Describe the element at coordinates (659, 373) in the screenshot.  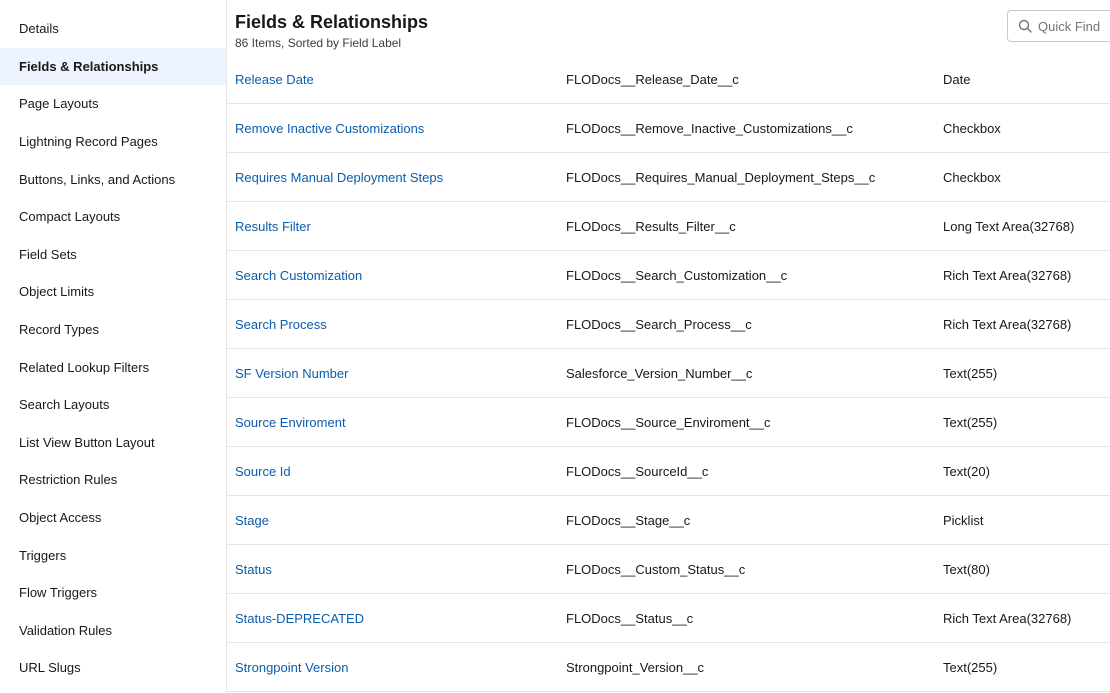
I see `field-api-name: Salesforce_Version_Number__c` at that location.